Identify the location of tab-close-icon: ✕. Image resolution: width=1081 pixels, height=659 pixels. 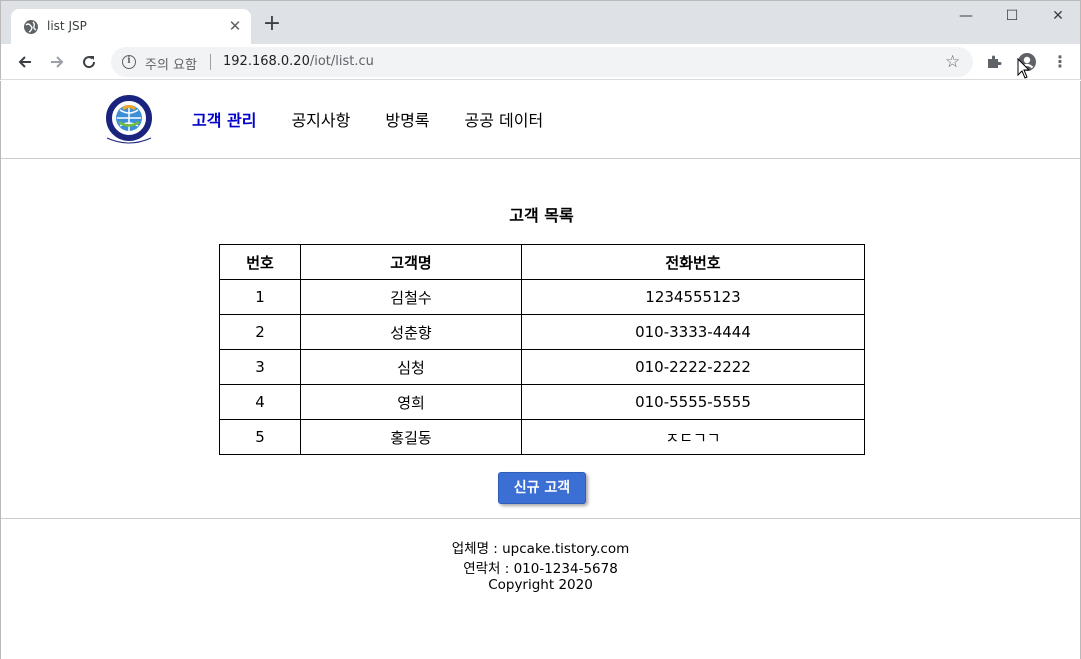
(235, 26).